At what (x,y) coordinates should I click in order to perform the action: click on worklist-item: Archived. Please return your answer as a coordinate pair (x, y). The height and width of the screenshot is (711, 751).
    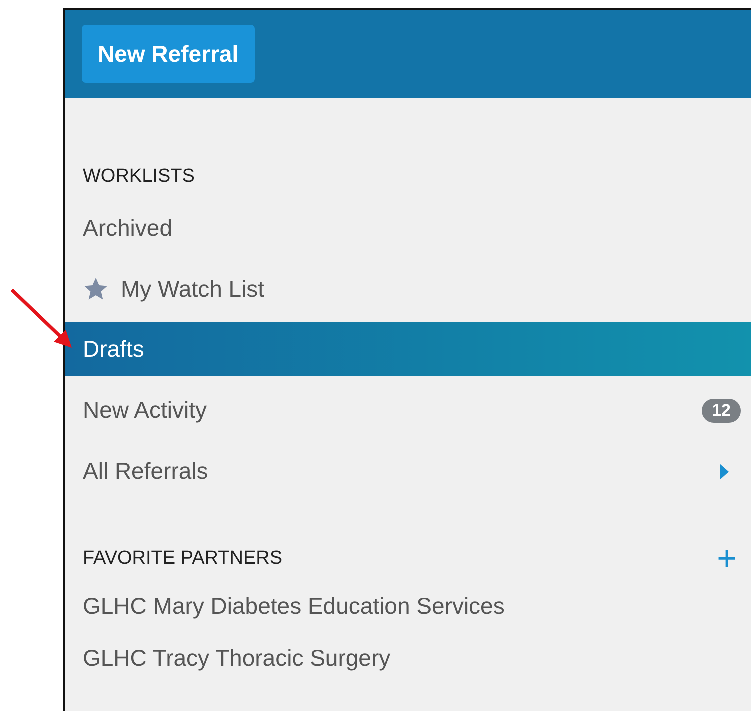
    Looking at the image, I should click on (408, 228).